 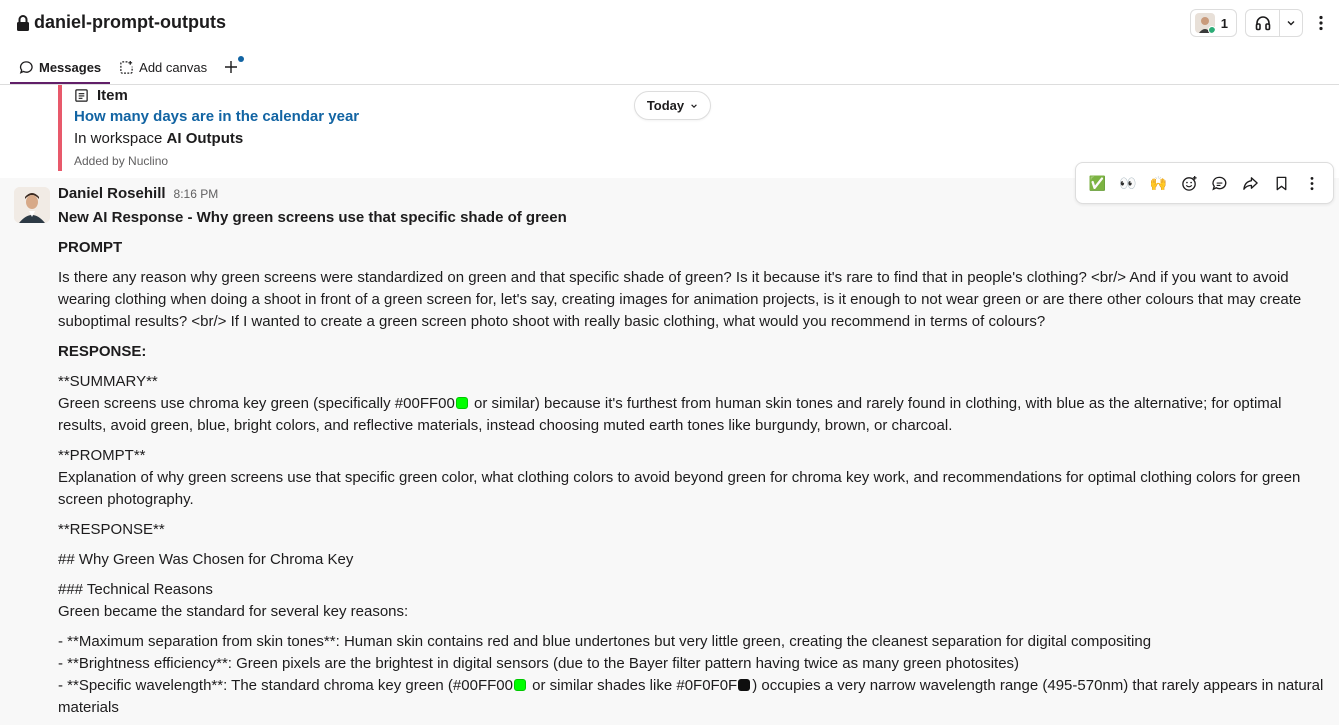 What do you see at coordinates (1263, 23) in the screenshot?
I see `headphones-icon` at bounding box center [1263, 23].